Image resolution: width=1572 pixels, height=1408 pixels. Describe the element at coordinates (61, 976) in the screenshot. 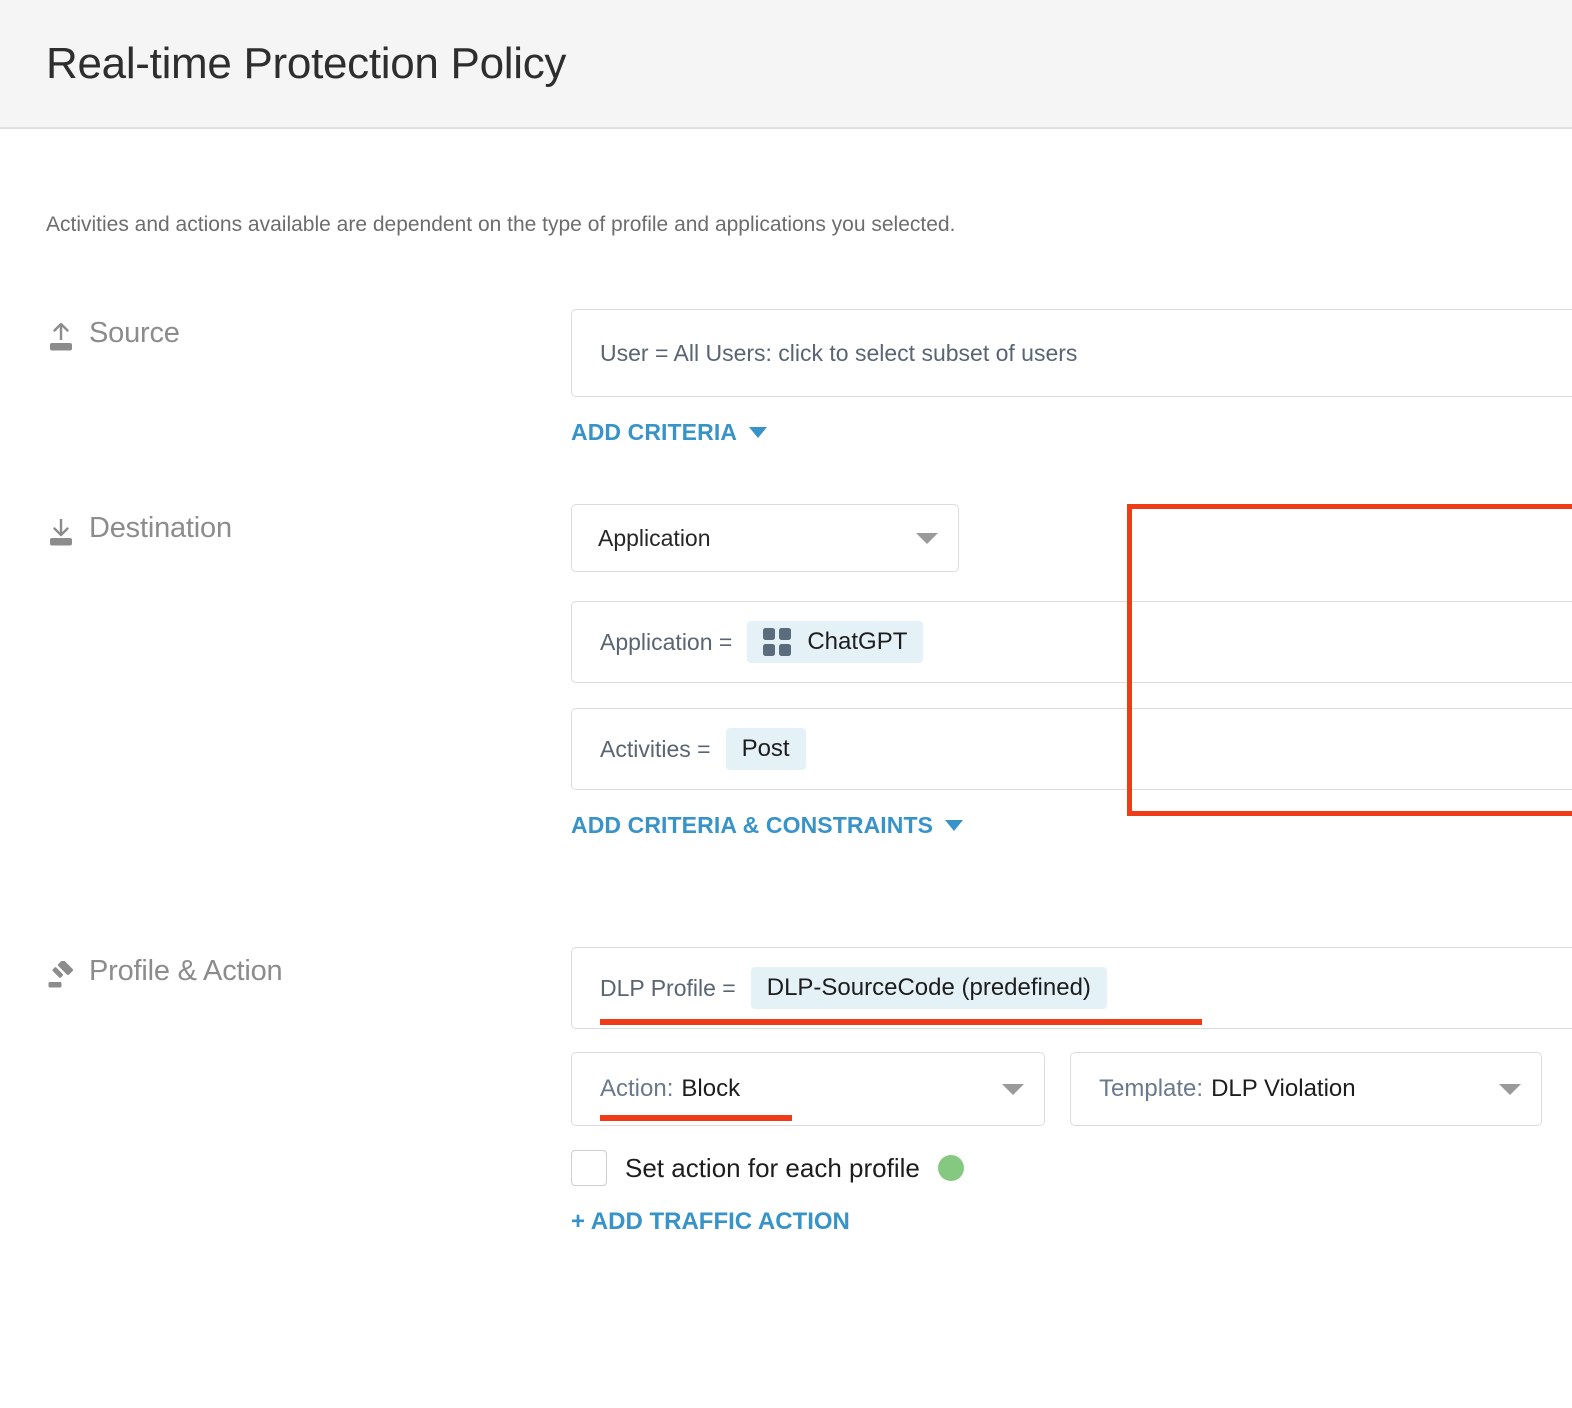

I see `gavel-icon` at that location.